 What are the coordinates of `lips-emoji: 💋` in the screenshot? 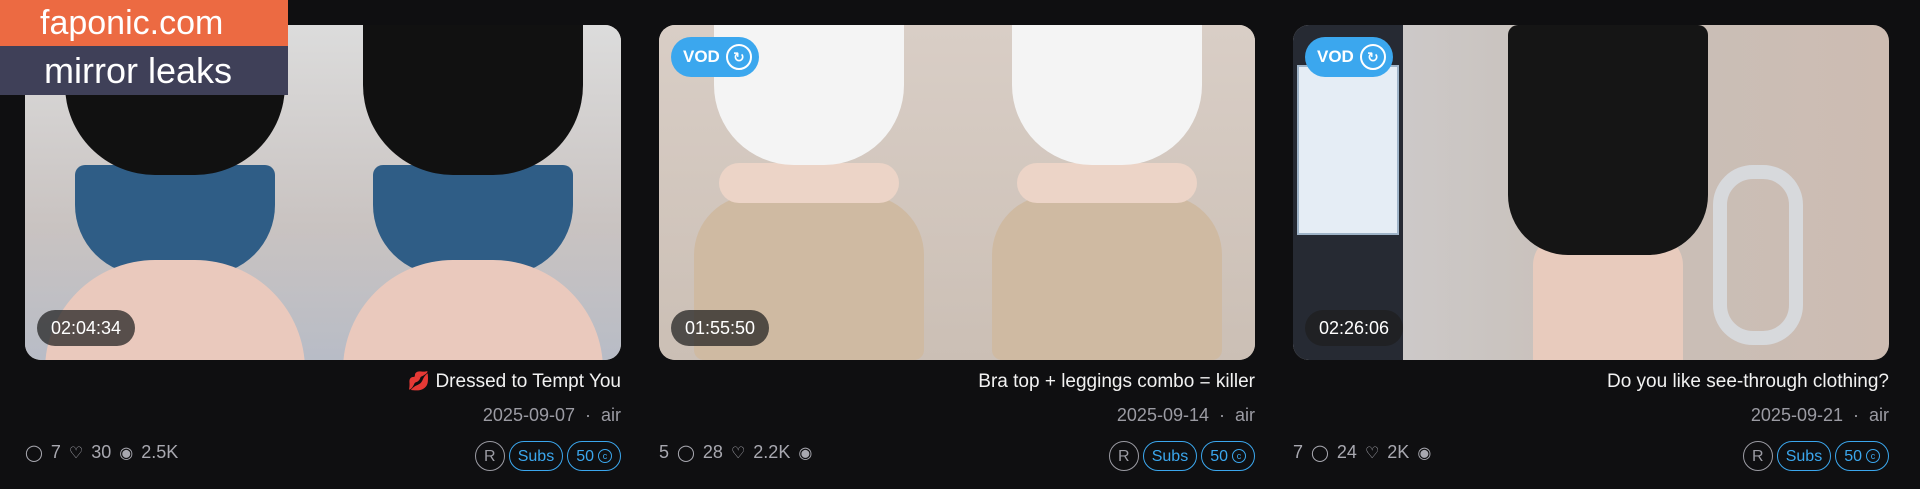 It's located at (419, 381).